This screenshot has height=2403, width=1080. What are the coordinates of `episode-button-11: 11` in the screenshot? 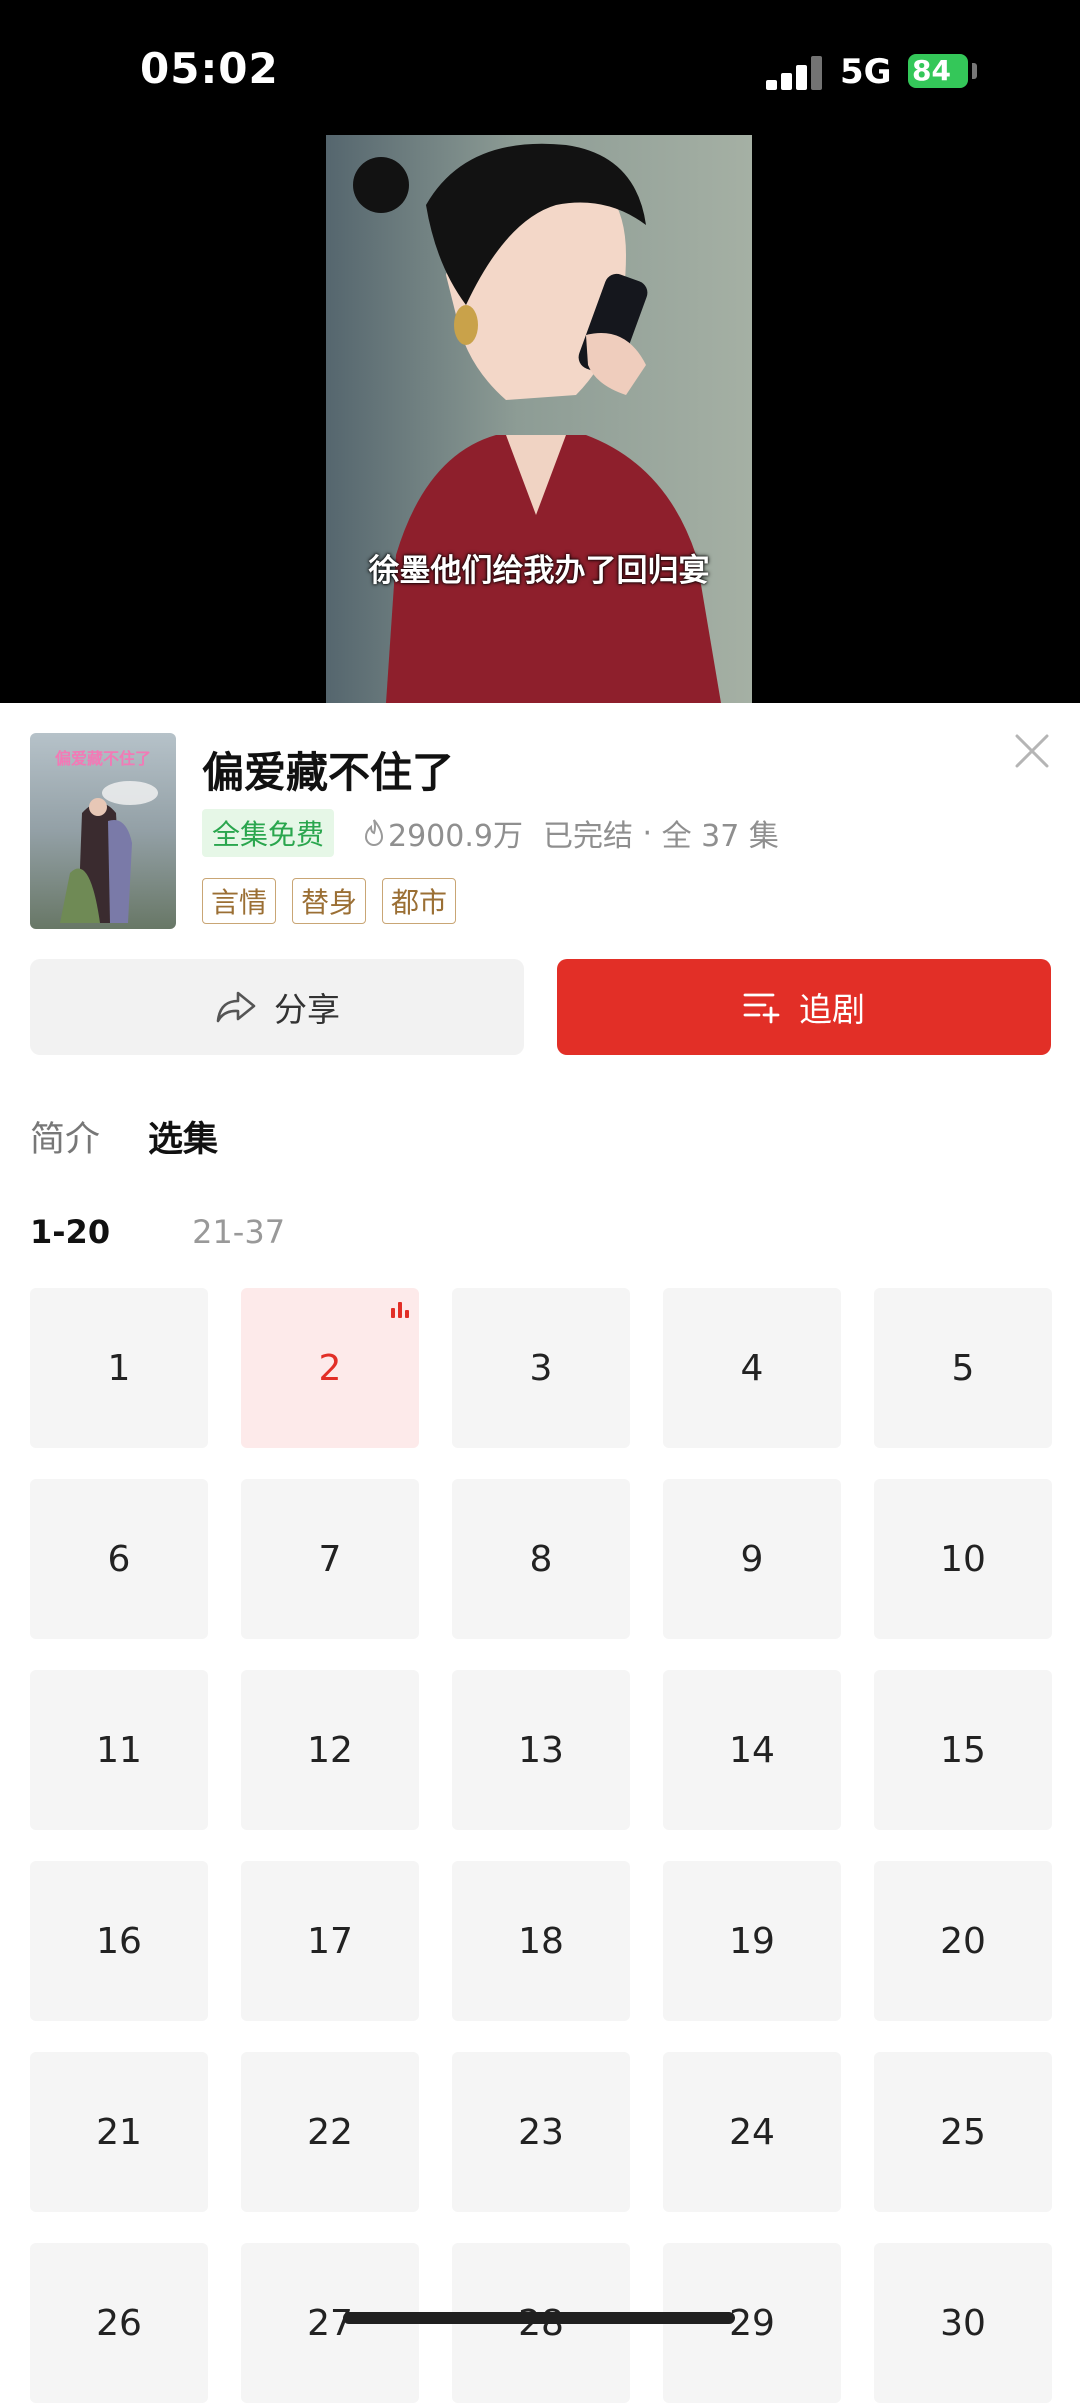 It's located at (119, 1750).